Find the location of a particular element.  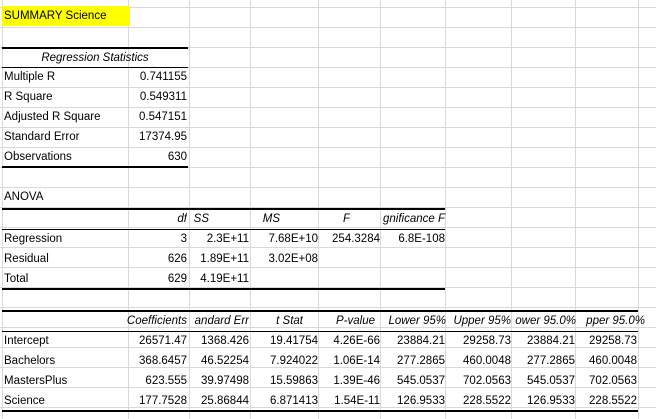

coef-bottom-rule is located at coordinates (320, 411).